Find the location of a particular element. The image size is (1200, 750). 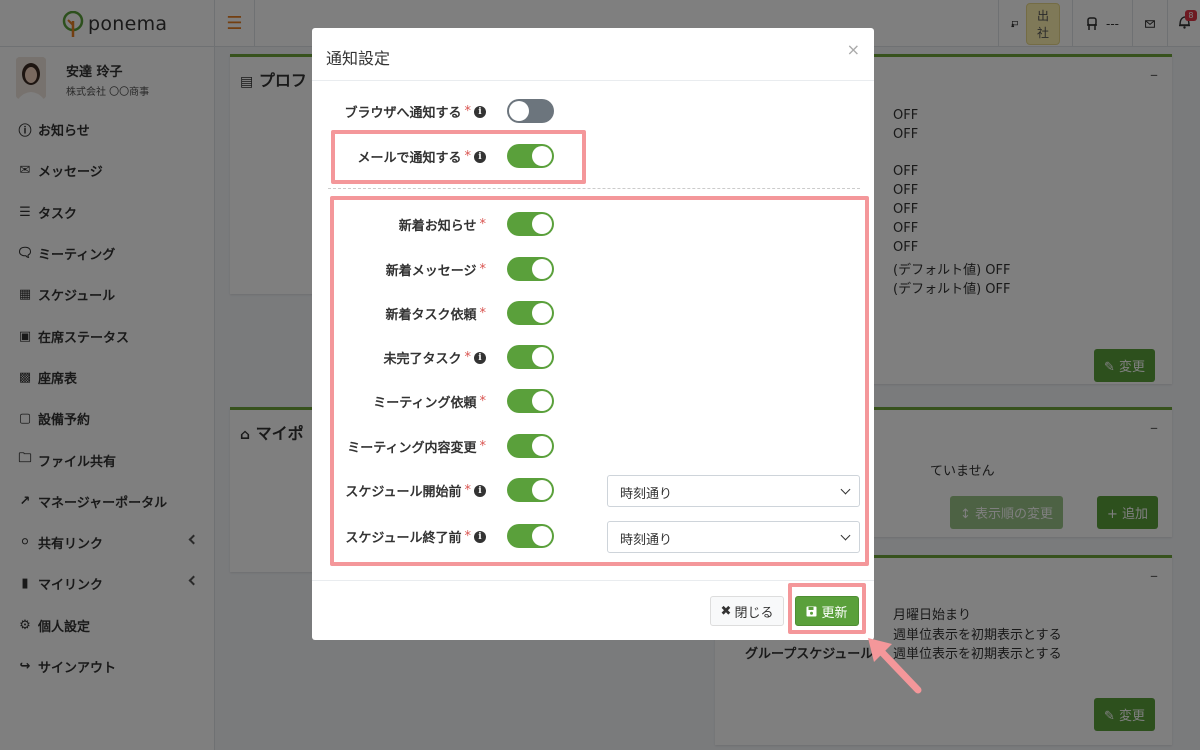

toggle-knob is located at coordinates (519, 111).